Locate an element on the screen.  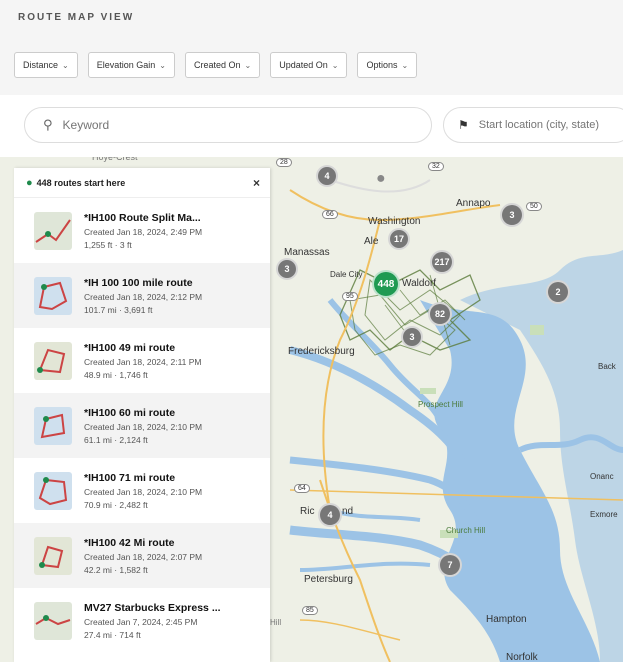
map-label-onanc: Onanc is located at coordinates (602, 476).